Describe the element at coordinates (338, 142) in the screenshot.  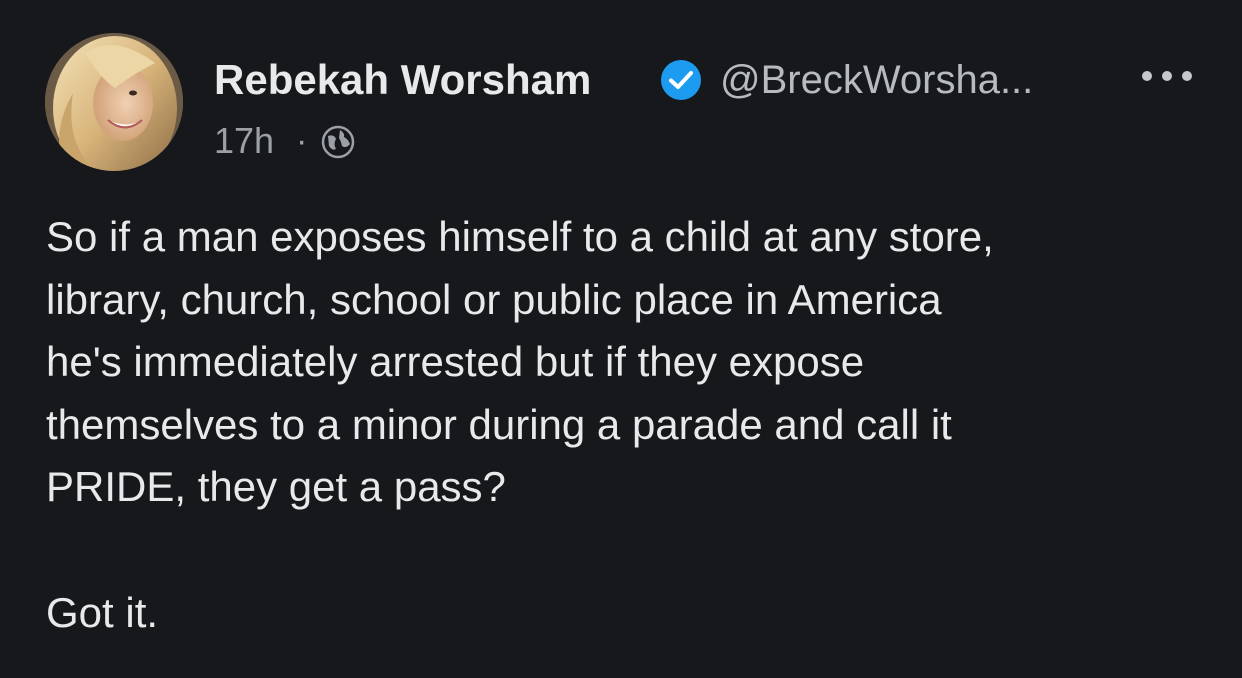
I see `globe-icon` at that location.